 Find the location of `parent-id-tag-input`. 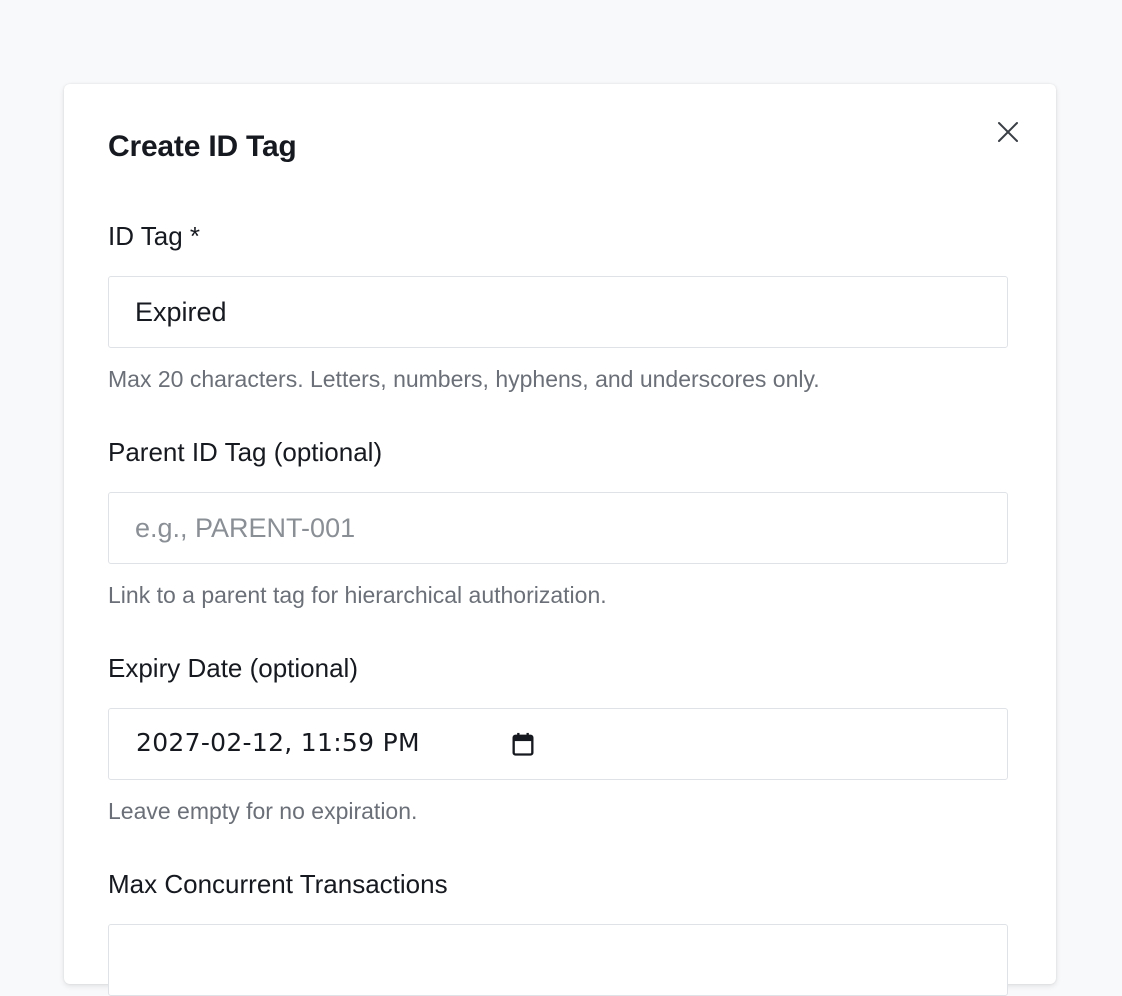

parent-id-tag-input is located at coordinates (558, 528).